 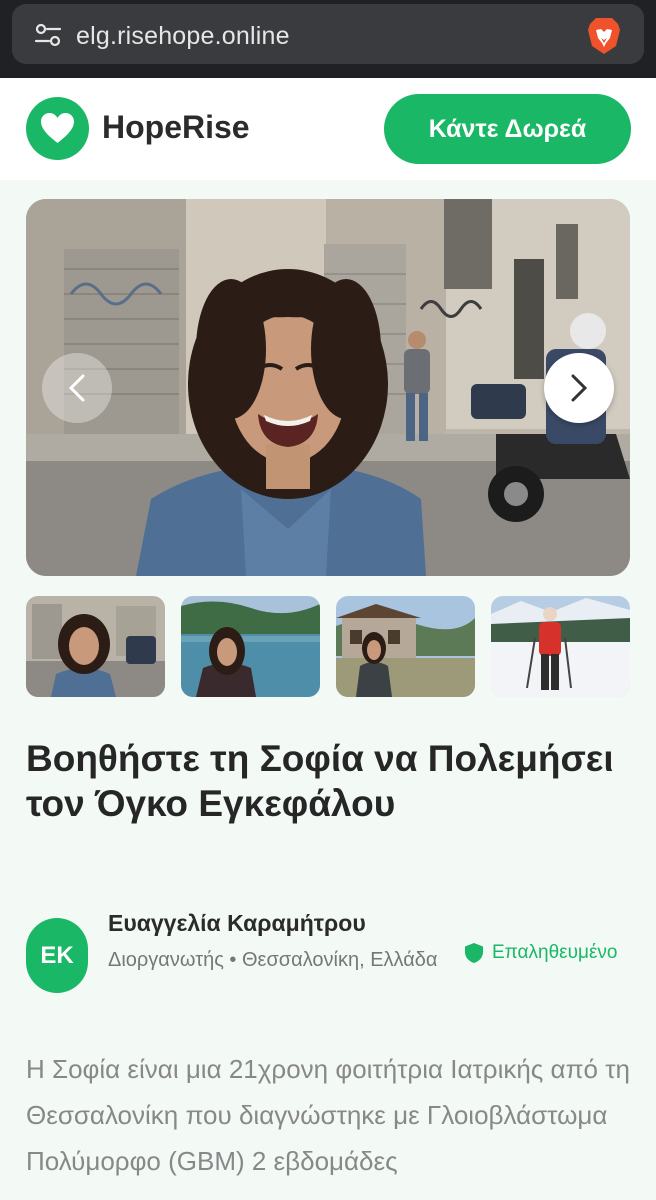 I want to click on shield-check-icon, so click(x=474, y=953).